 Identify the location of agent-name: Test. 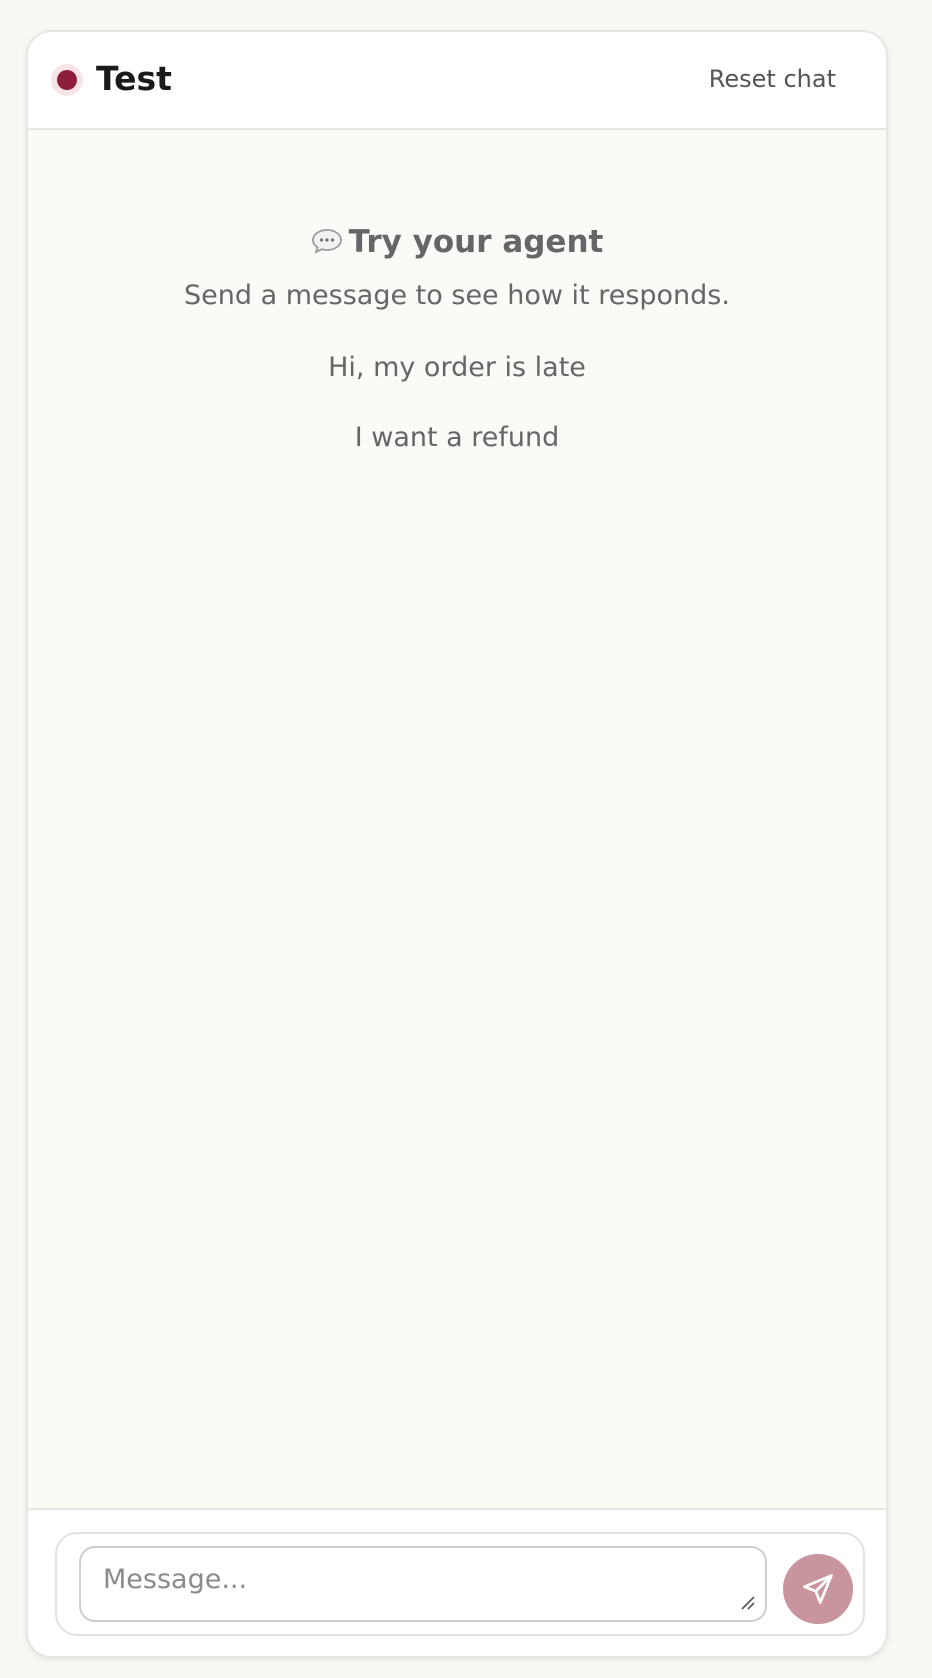
(134, 78).